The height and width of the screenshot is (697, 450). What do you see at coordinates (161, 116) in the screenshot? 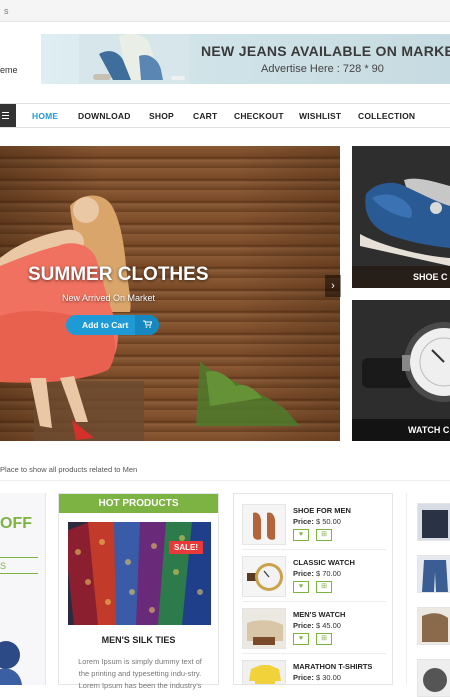
I see `nav-item-shop: SHOP` at bounding box center [161, 116].